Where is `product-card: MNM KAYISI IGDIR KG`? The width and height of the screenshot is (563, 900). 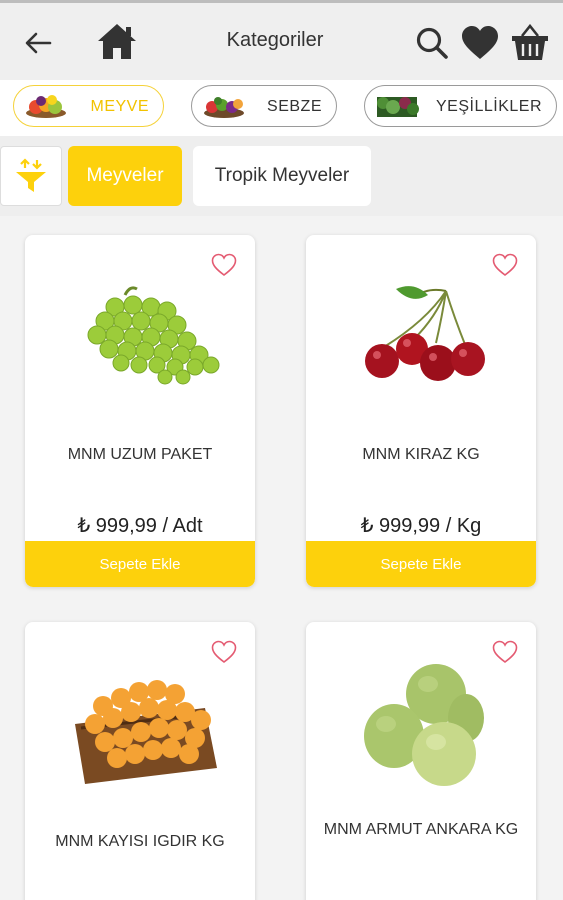
product-card: MNM KAYISI IGDIR KG is located at coordinates (140, 761).